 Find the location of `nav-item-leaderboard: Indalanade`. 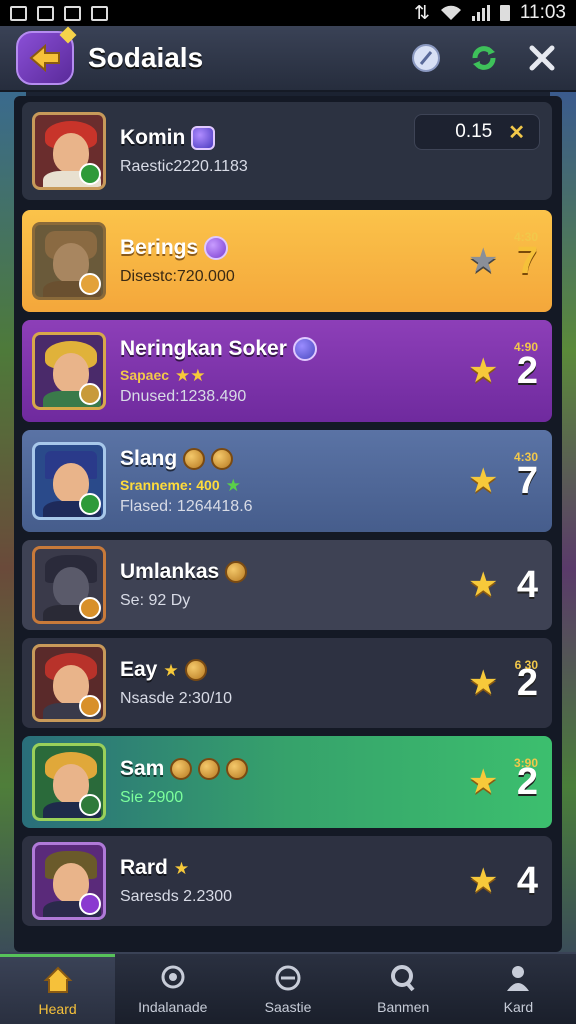

nav-item-leaderboard: Indalanade is located at coordinates (172, 989).